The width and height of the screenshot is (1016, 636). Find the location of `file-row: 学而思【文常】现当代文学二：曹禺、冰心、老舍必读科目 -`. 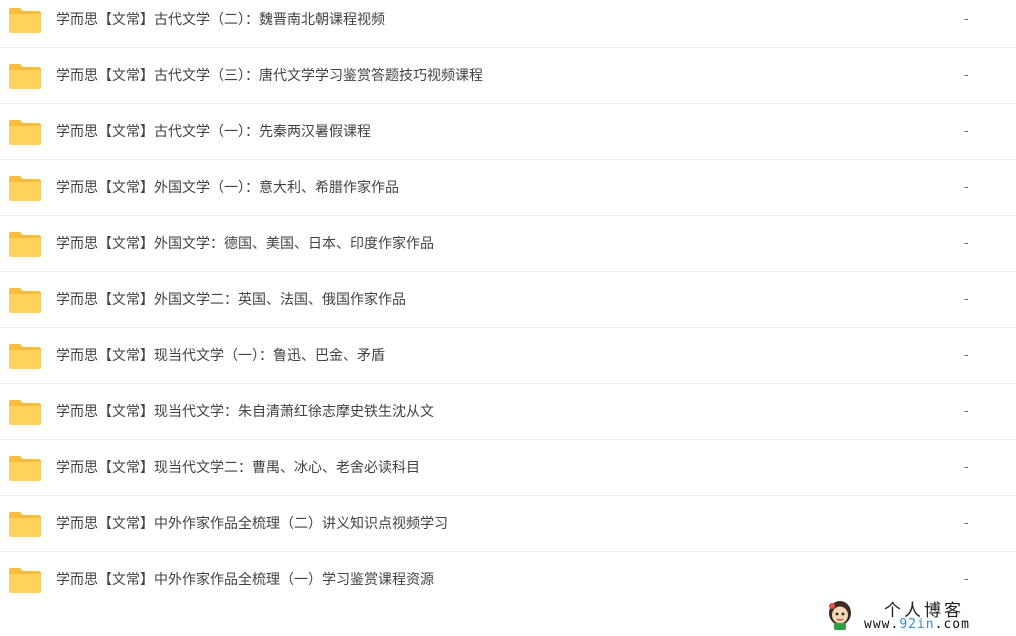

file-row: 学而思【文常】现当代文学二：曹禺、冰心、老舍必读科目 - is located at coordinates (508, 468).